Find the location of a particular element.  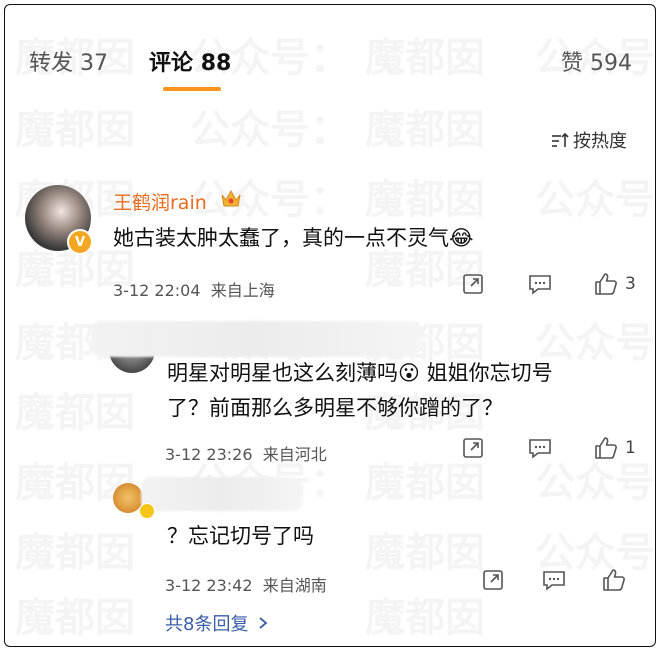

like-button: 1 is located at coordinates (614, 448).